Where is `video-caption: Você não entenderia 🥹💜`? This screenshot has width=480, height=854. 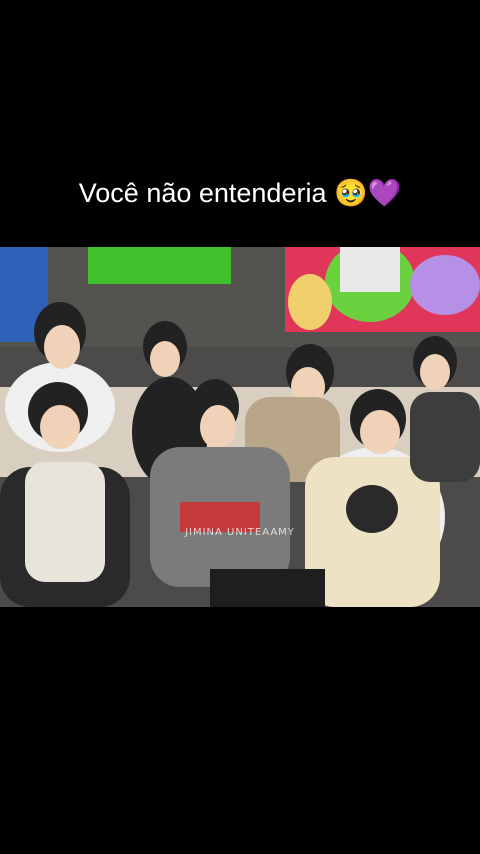
video-caption: Você não entenderia 🥹💜 is located at coordinates (240, 193).